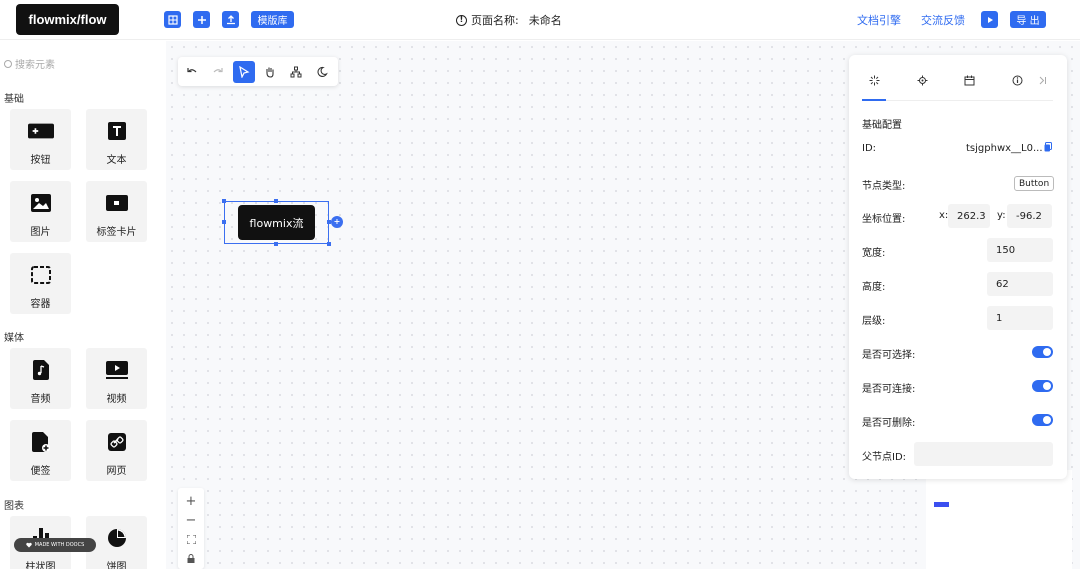  Describe the element at coordinates (941, 504) in the screenshot. I see `minimap-node` at that location.